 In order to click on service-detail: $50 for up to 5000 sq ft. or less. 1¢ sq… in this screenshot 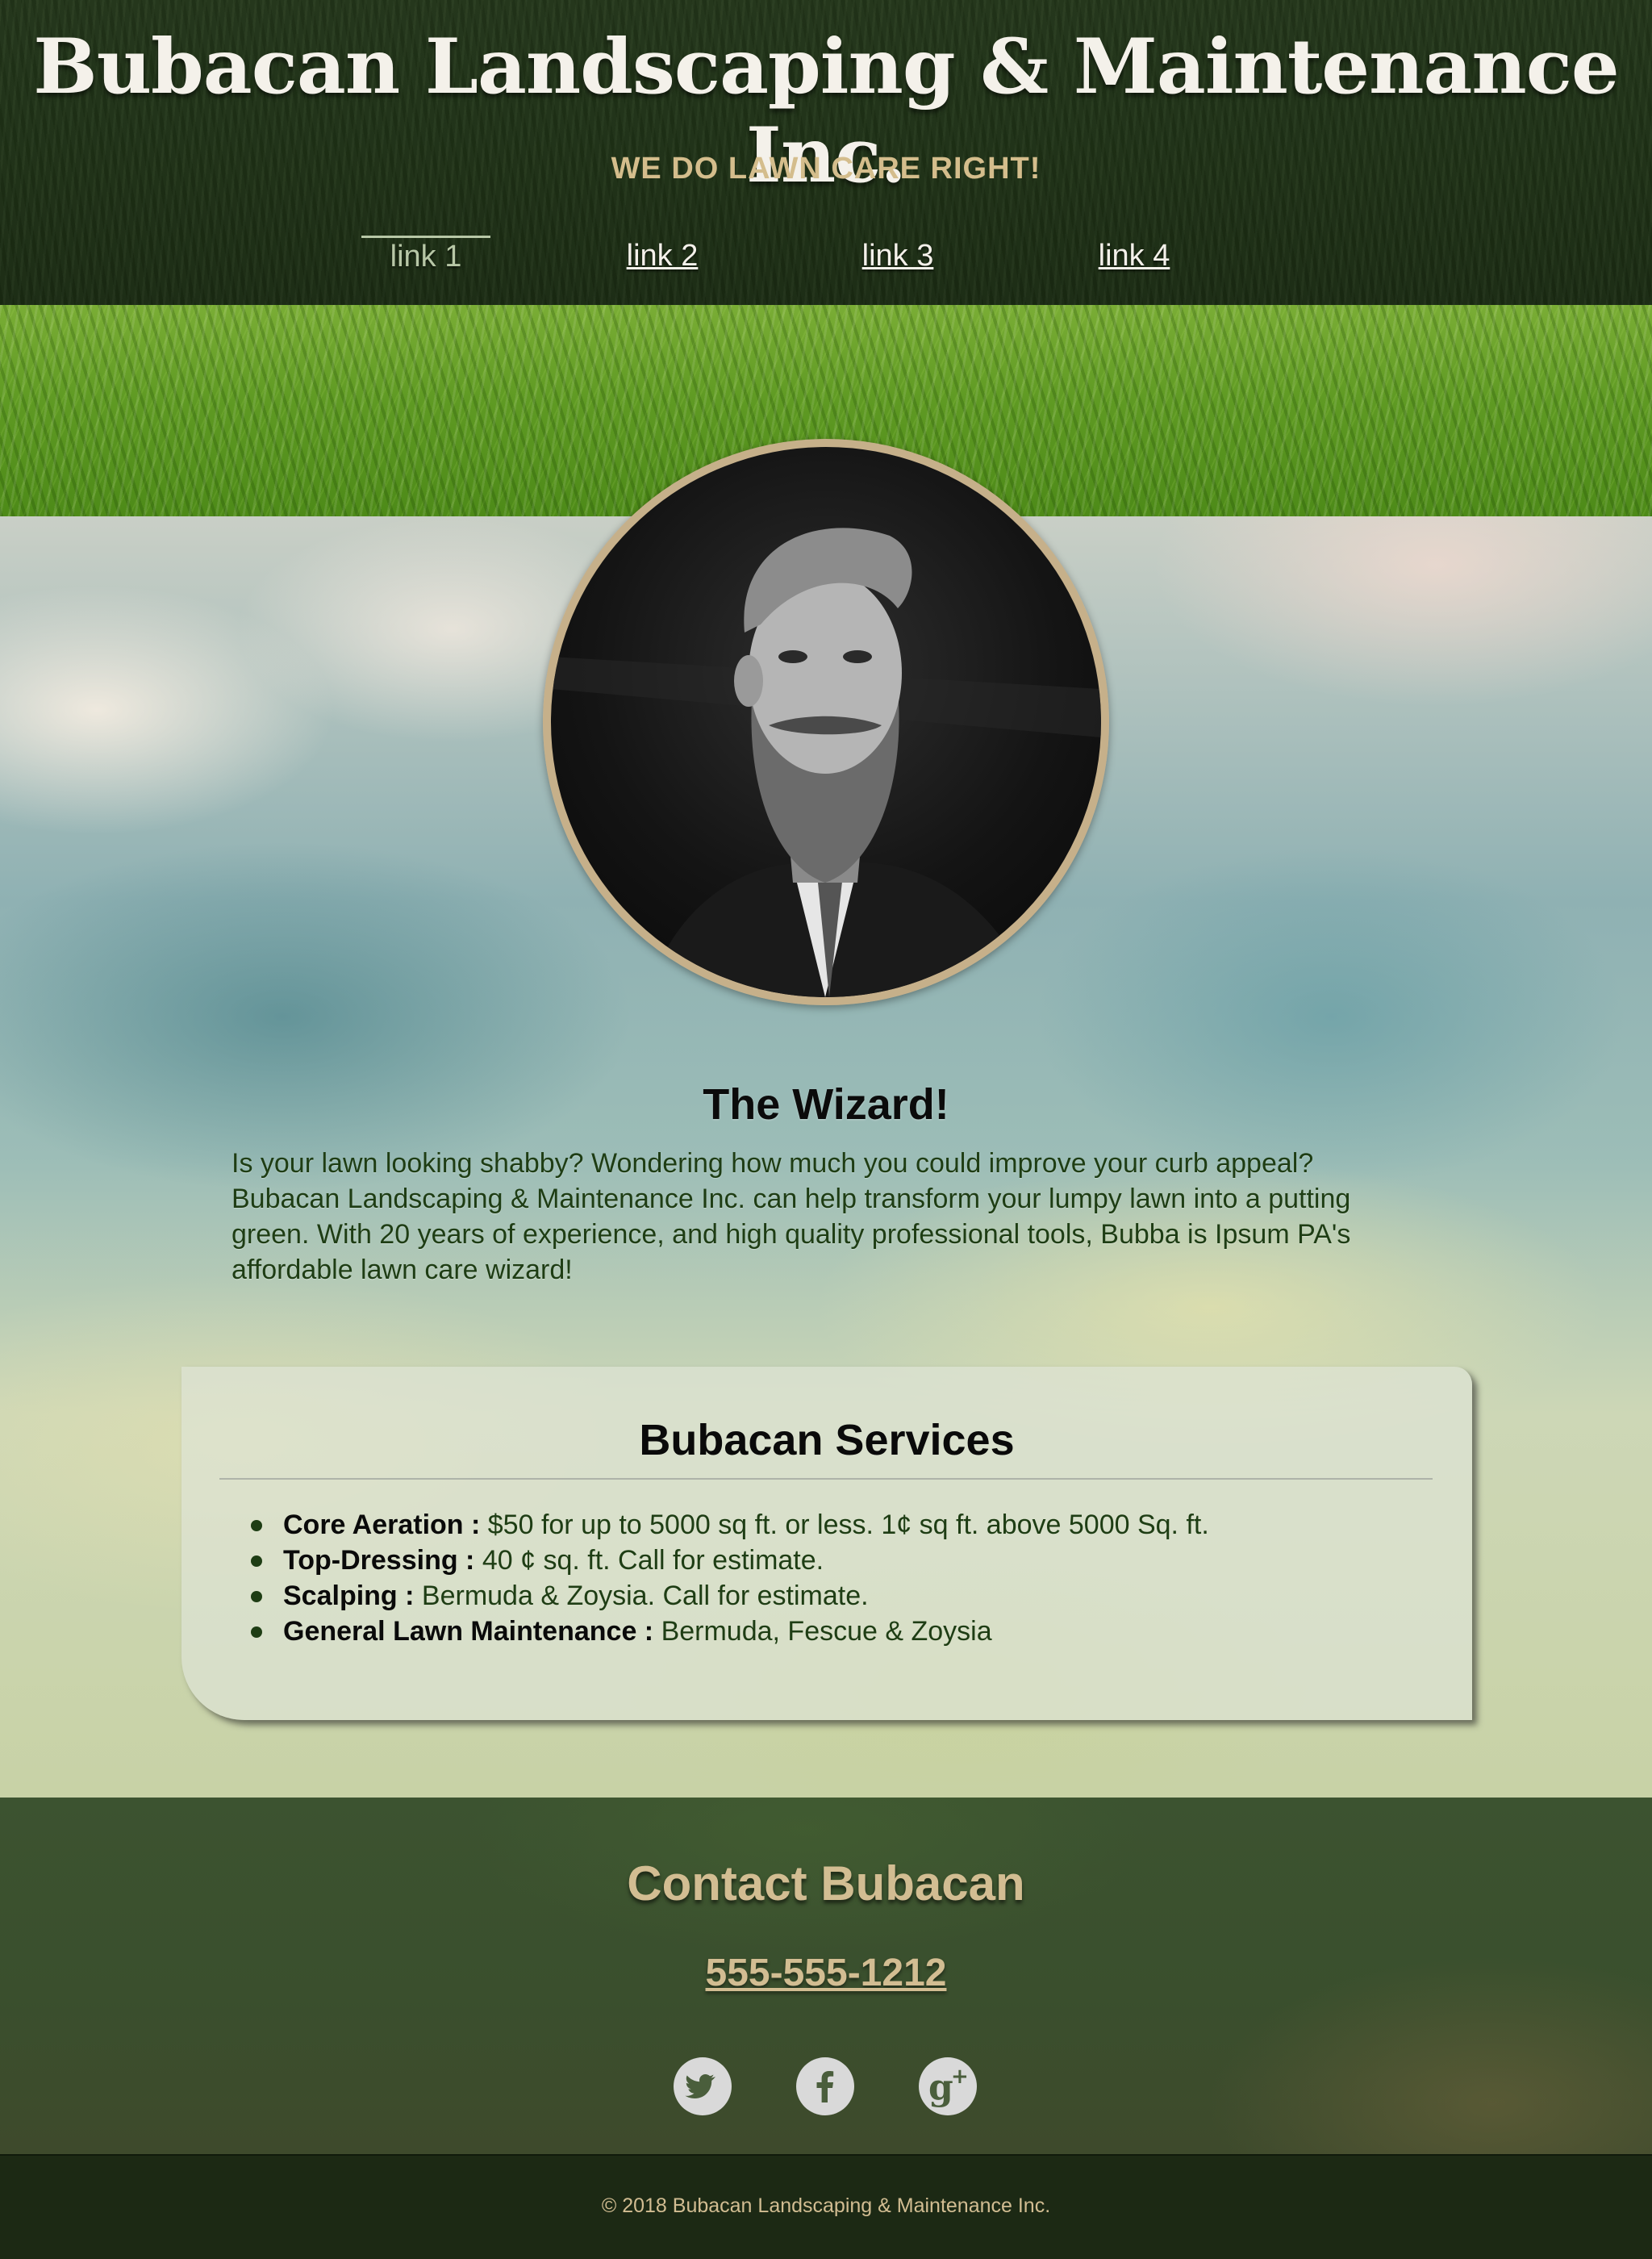, I will do `click(844, 1525)`.